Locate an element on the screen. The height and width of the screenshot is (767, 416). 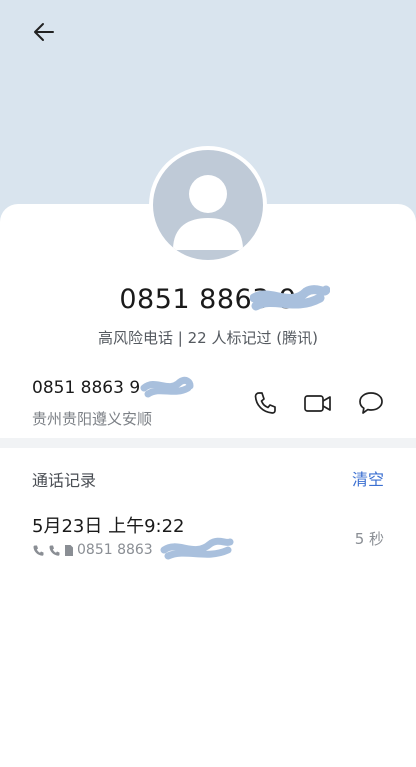
risk-tag: 高风险电话 | 22 人标记过 (腾讯) is located at coordinates (208, 338).